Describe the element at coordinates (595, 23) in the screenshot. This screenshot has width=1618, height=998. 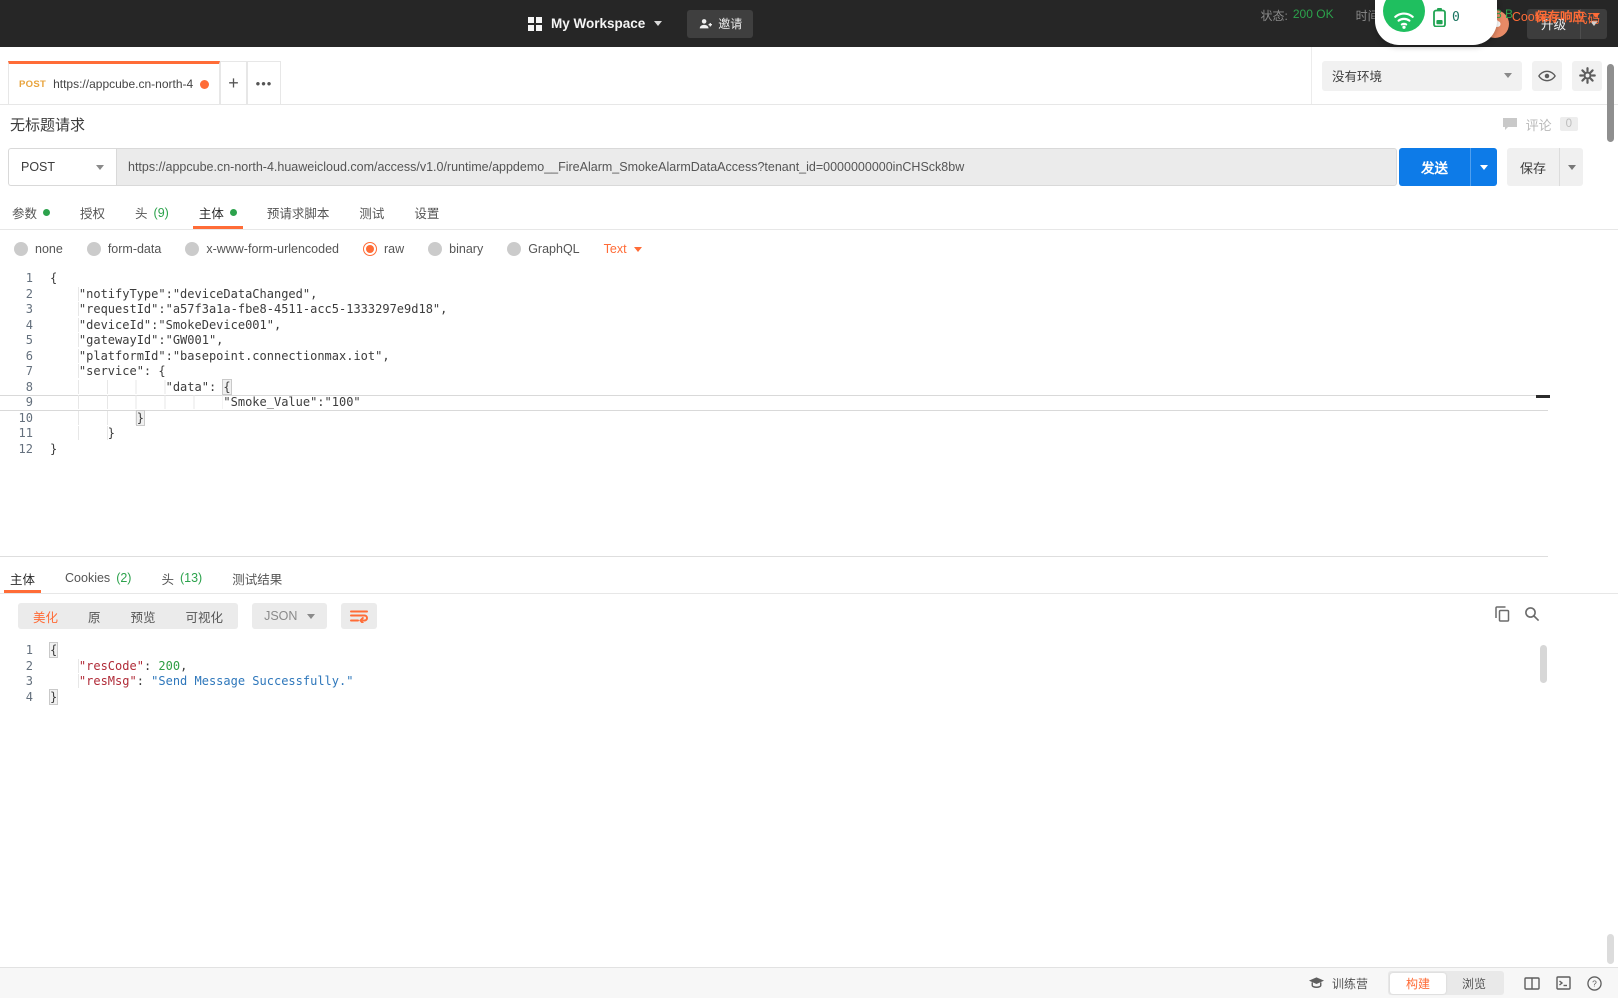
I see `workspace-switcher: My Workspace` at that location.